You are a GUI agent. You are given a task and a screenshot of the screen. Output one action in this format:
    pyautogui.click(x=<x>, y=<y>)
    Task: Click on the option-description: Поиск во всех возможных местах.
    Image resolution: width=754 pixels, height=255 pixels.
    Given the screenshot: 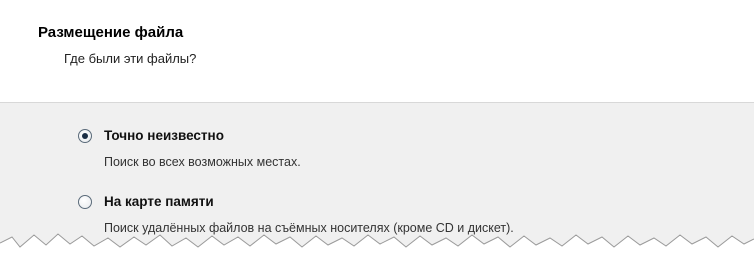 What is the action you would take?
    pyautogui.click(x=202, y=162)
    